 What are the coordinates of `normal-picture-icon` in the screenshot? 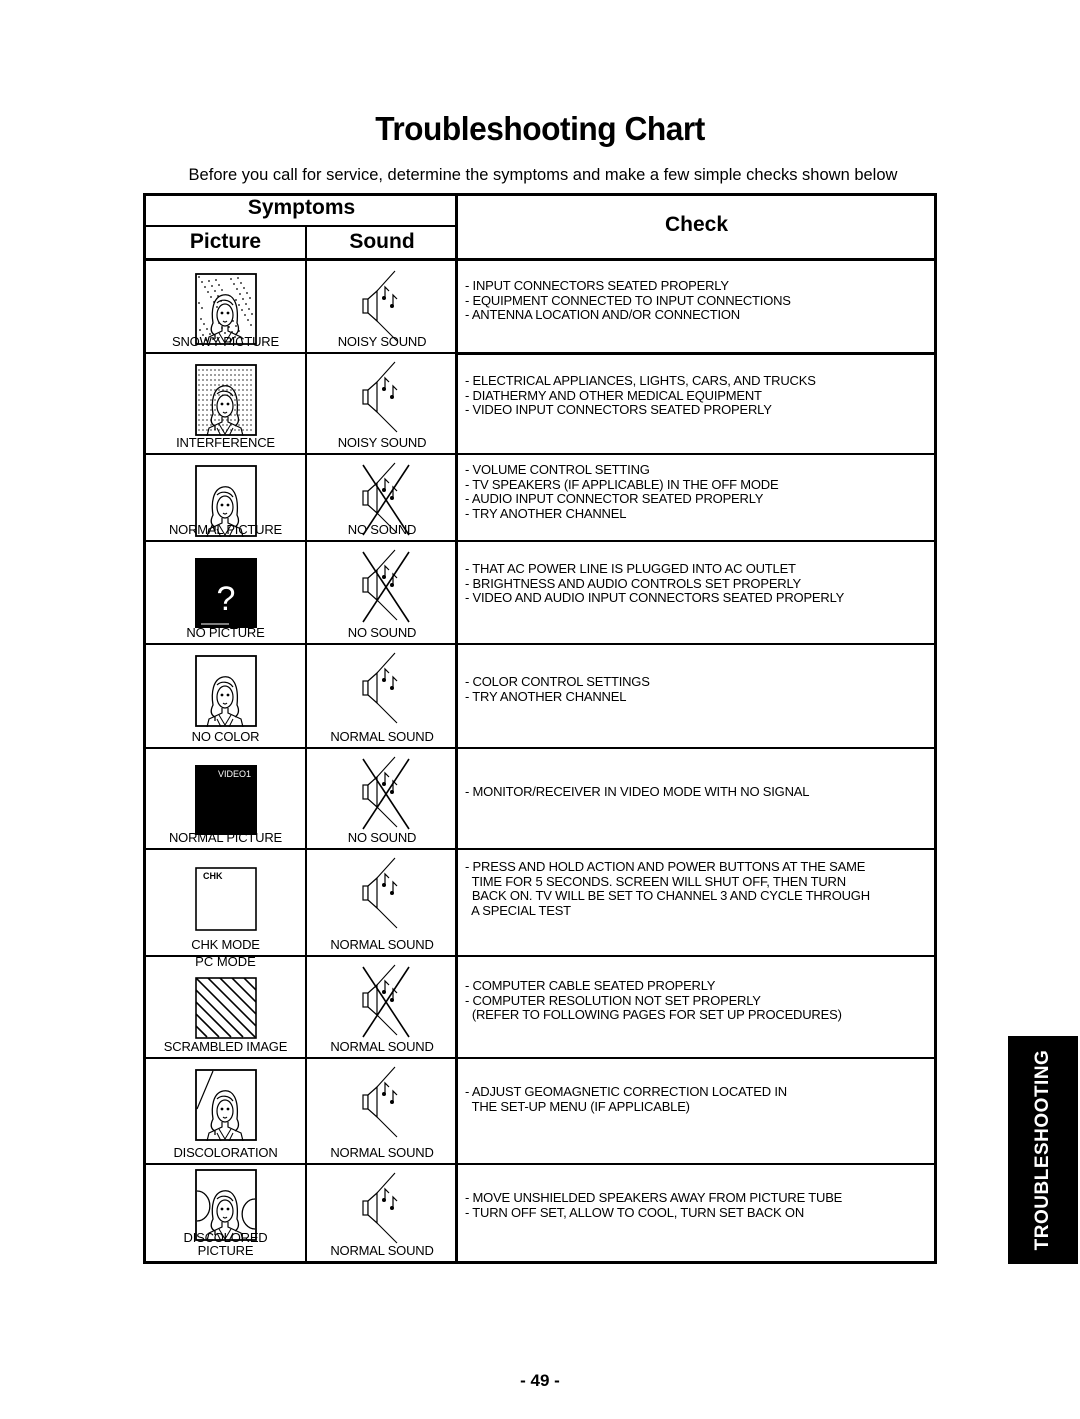 It's located at (225, 693).